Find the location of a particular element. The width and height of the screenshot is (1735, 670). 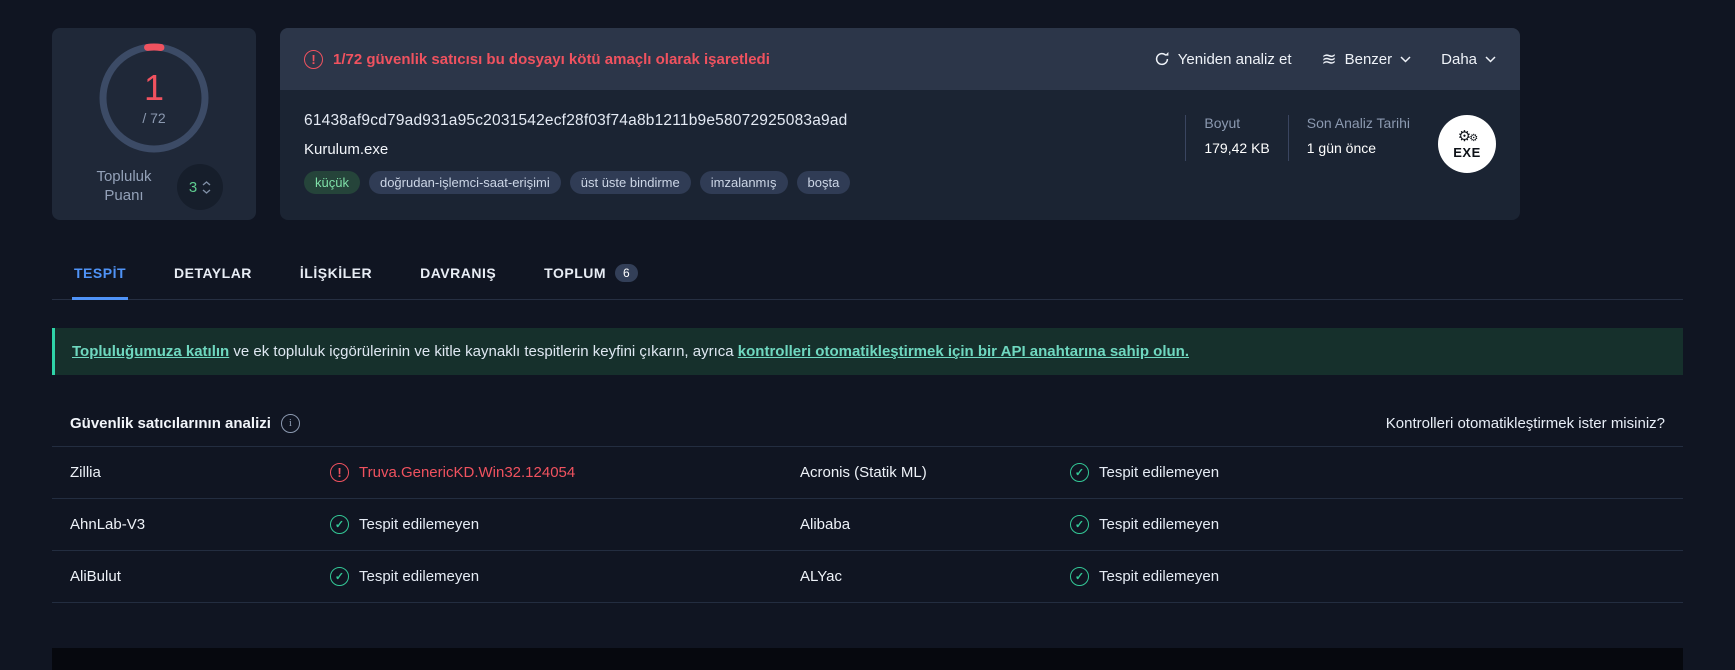

malicious-icon: ! is located at coordinates (339, 472).